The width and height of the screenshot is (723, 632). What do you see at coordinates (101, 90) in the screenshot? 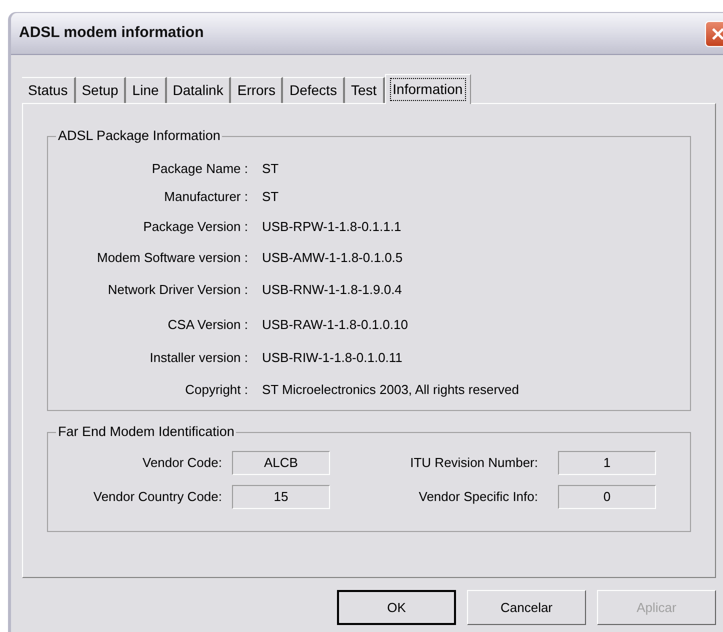
I see `tab: Setup` at bounding box center [101, 90].